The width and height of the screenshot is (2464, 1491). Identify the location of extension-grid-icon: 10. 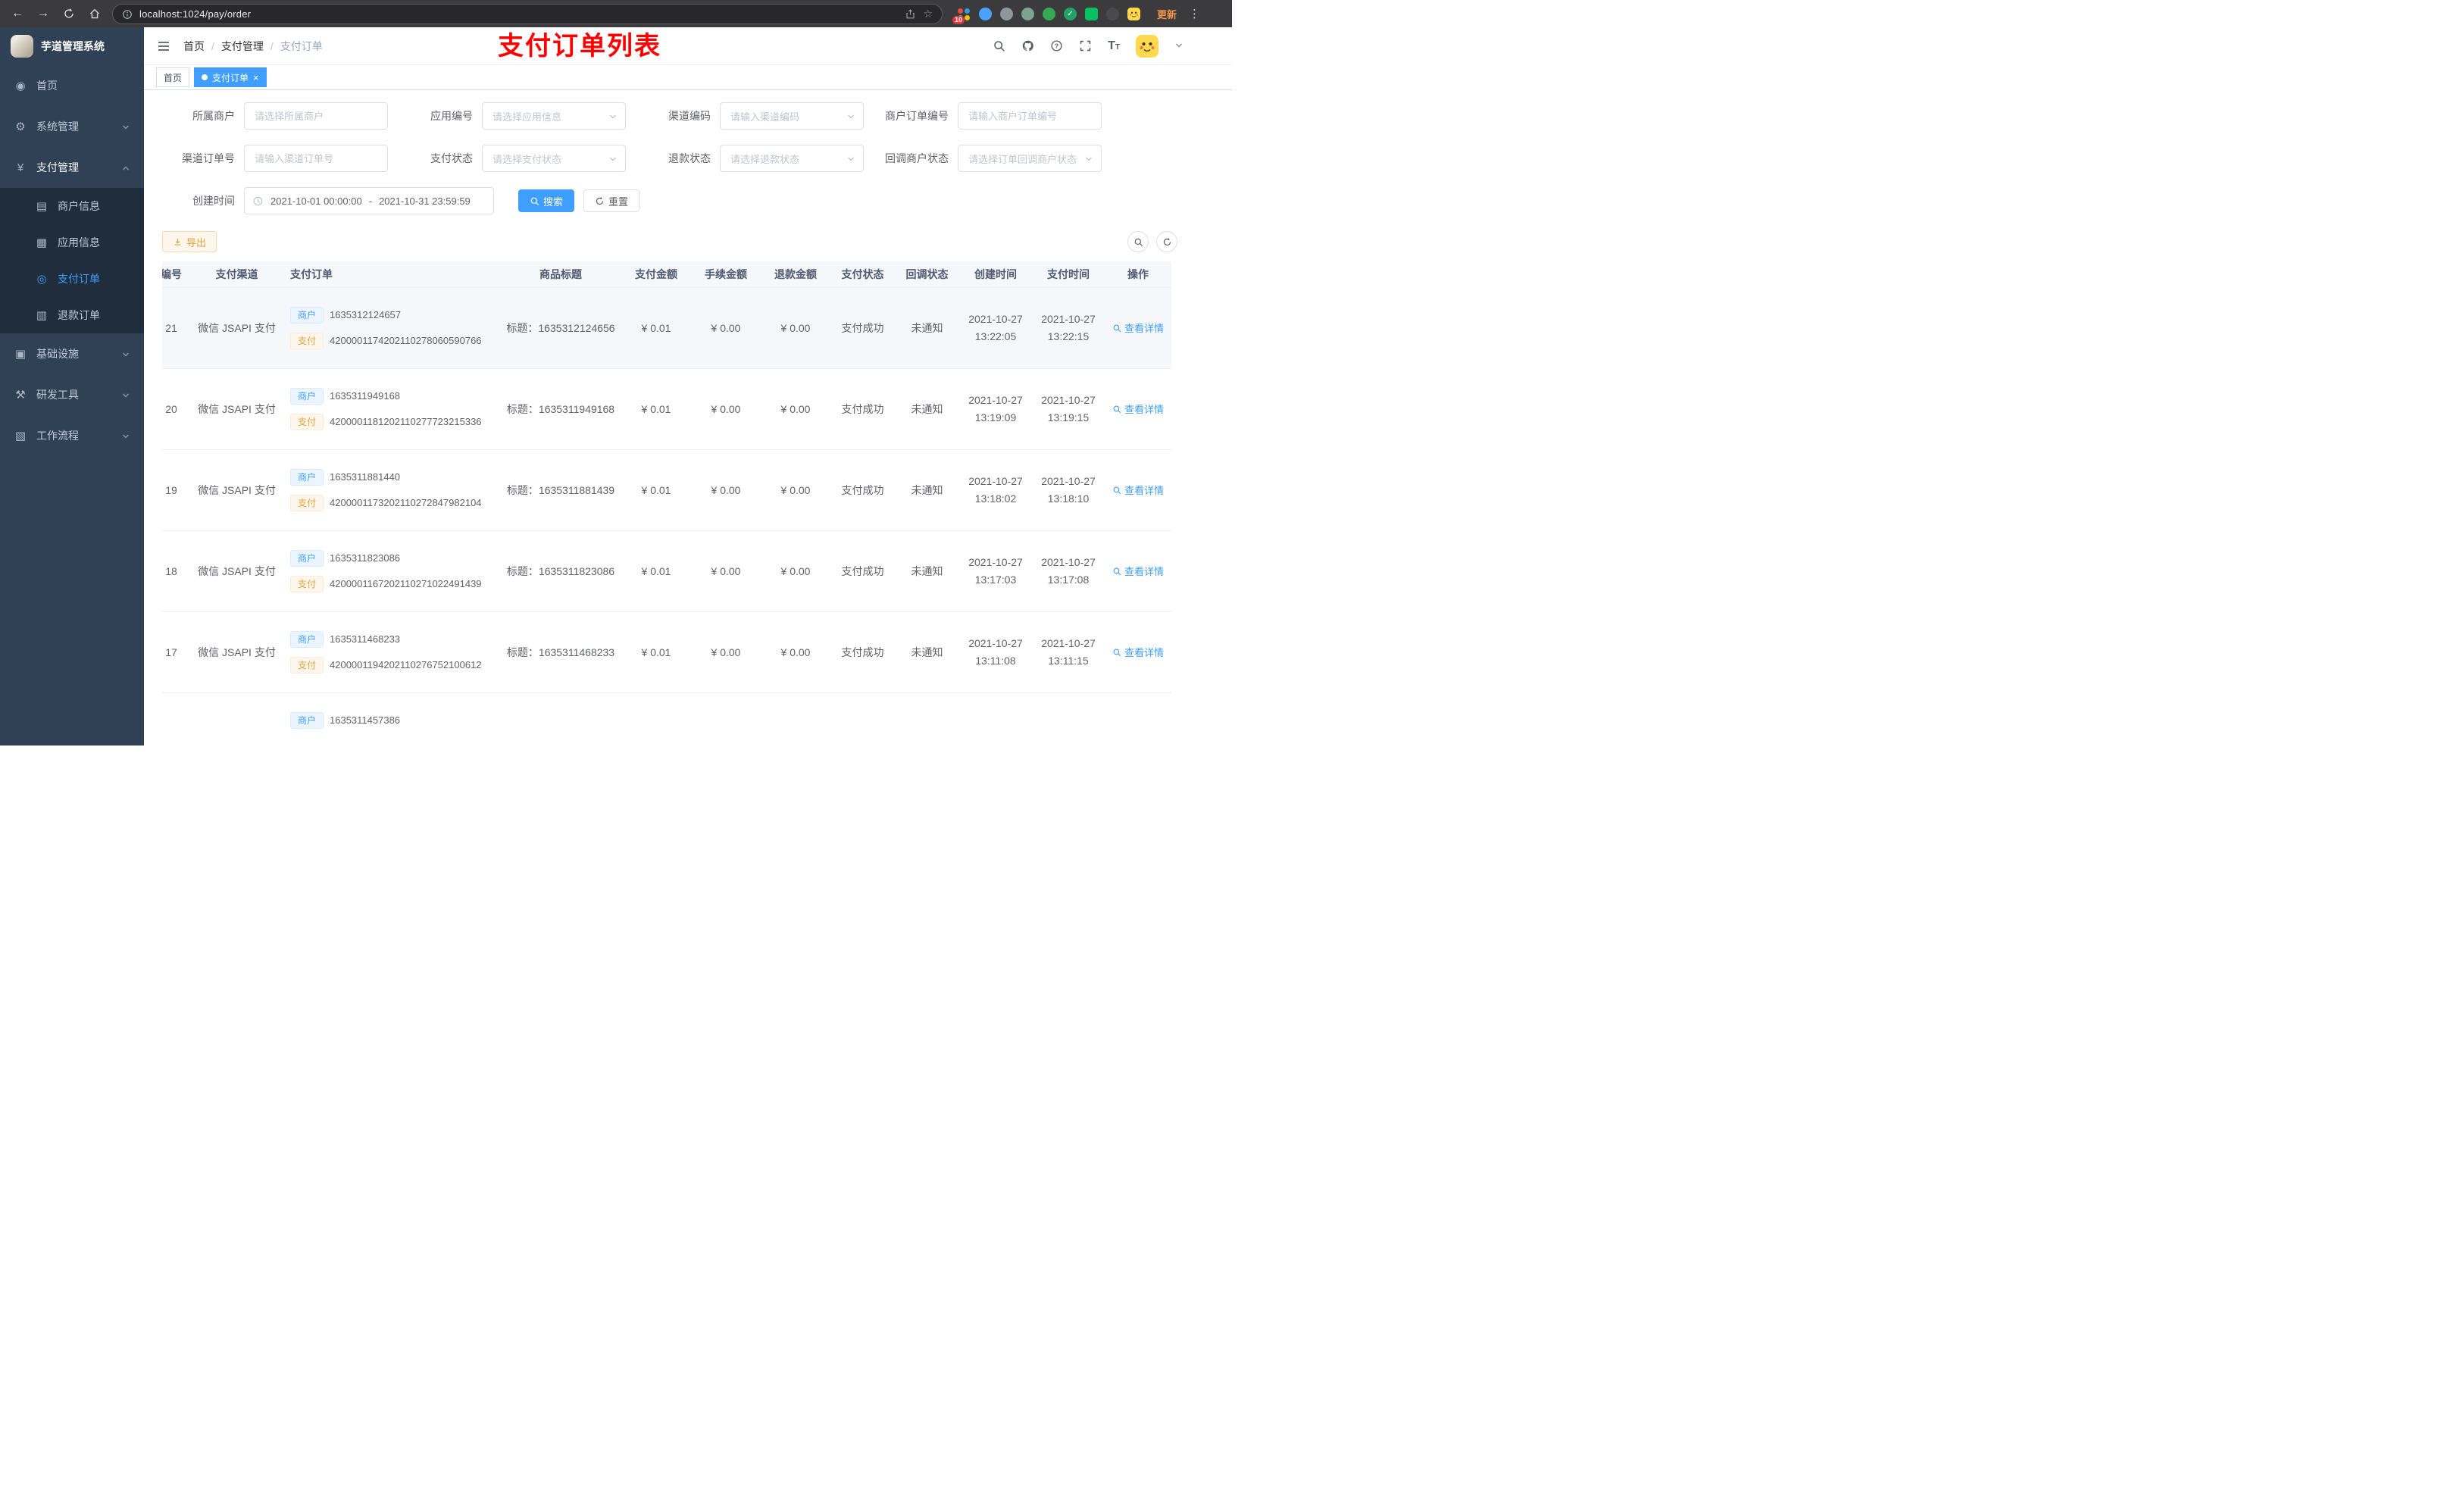
(961, 16).